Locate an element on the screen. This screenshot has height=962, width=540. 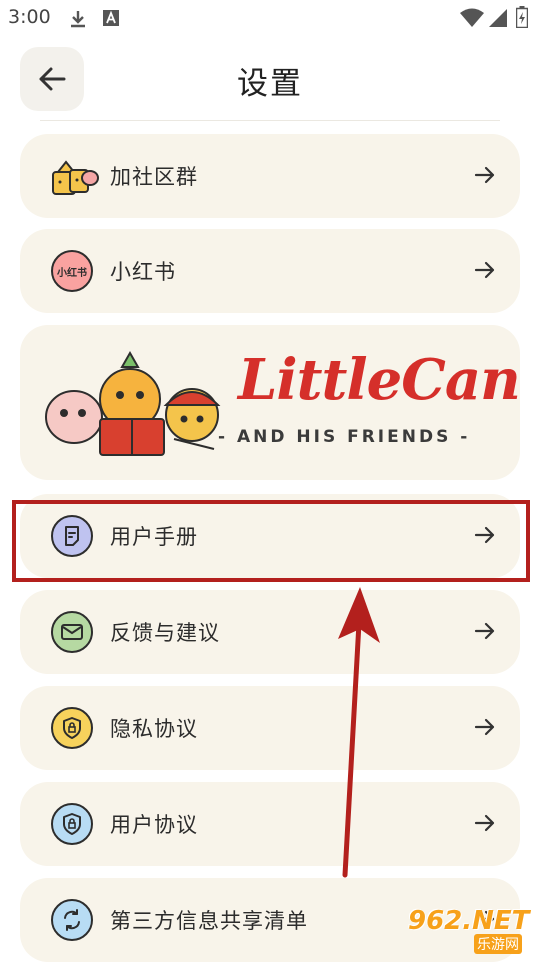
banner-subtitle: - AND HIS FRIENDS - is located at coordinates (344, 437).